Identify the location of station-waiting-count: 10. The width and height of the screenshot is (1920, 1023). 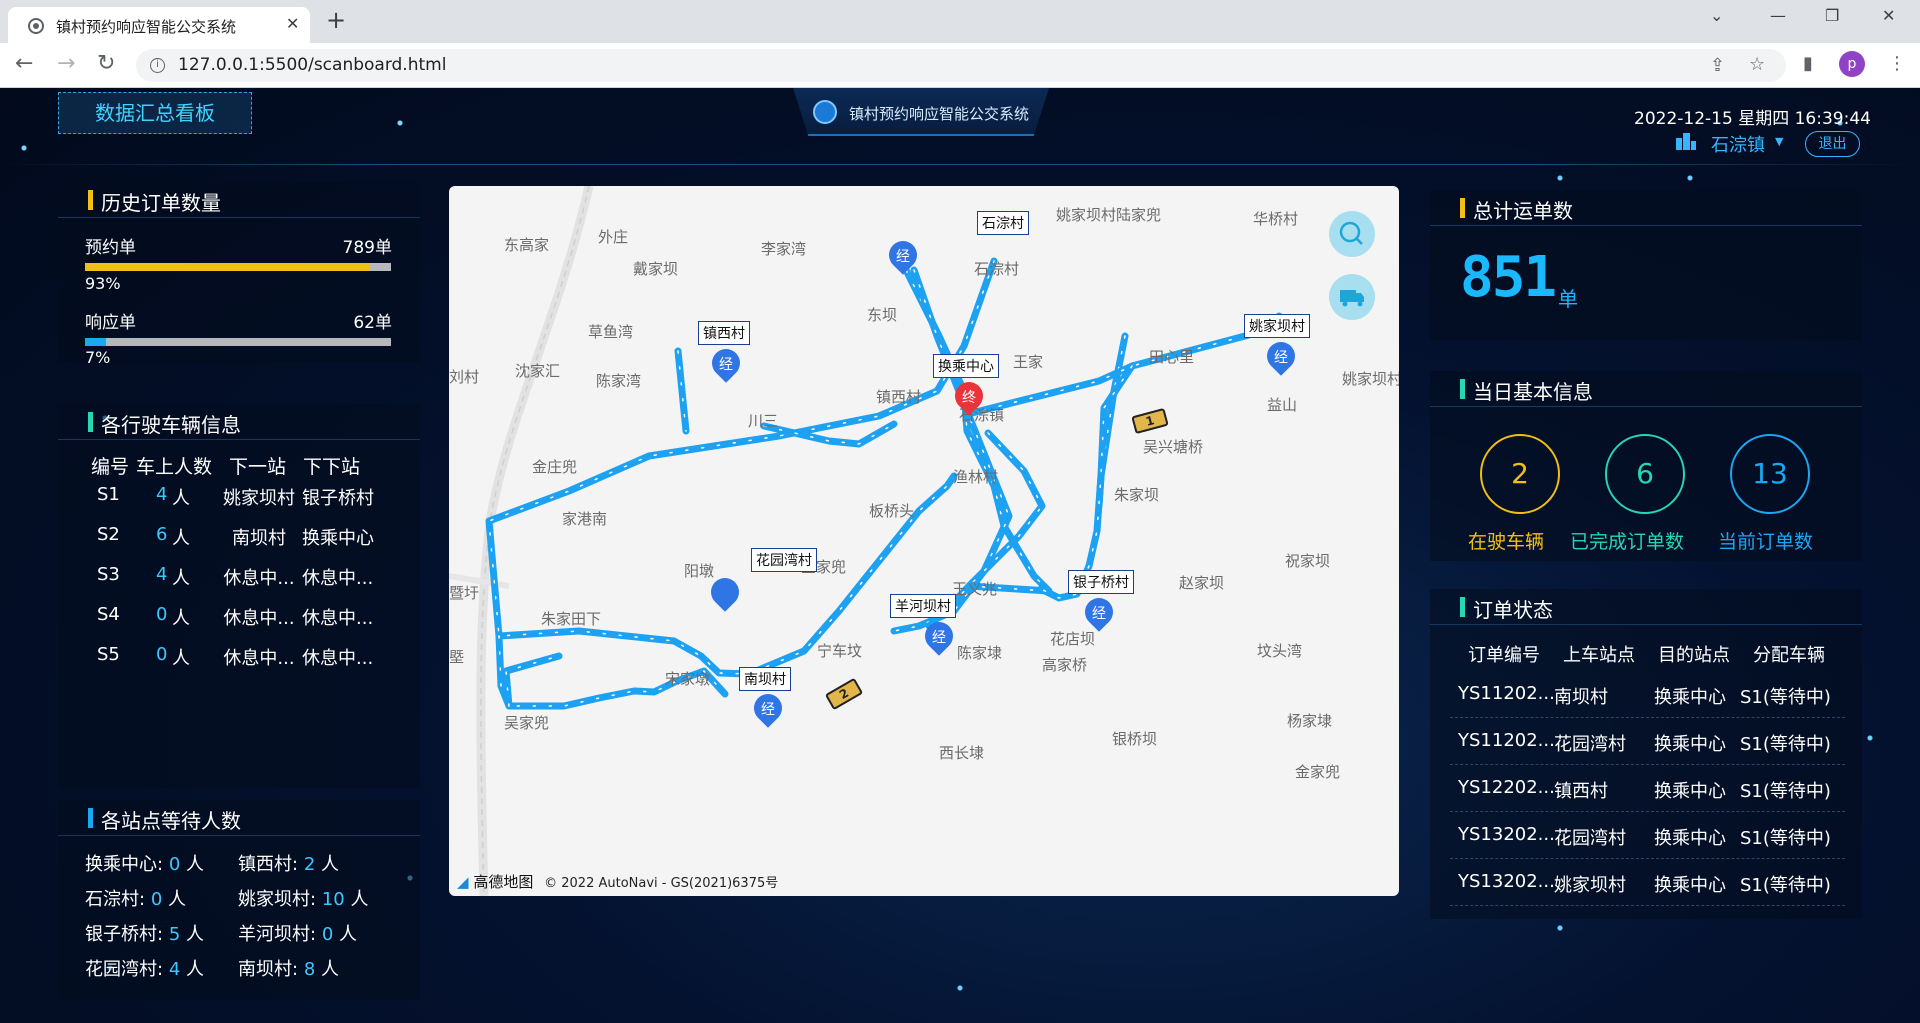
(333, 899).